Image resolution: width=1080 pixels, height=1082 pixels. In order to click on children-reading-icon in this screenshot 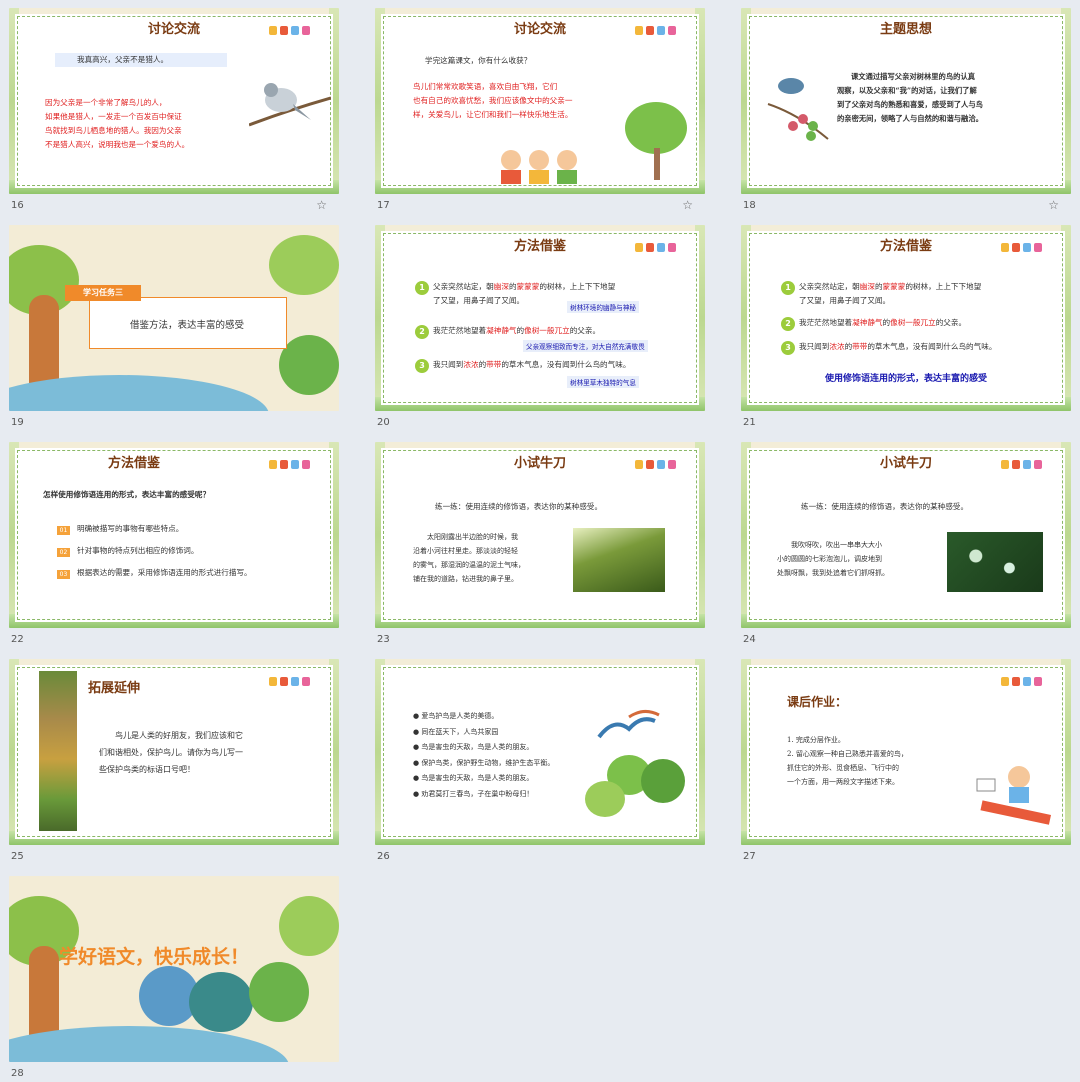, I will do `click(539, 167)`.